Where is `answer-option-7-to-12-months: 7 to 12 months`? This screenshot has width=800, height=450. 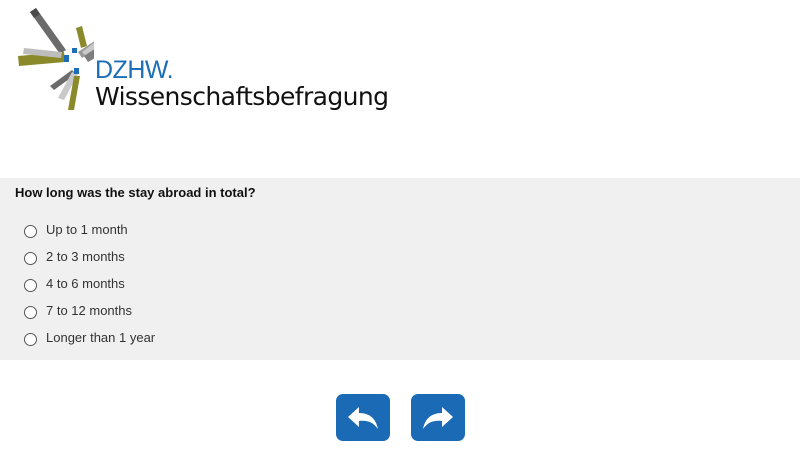 answer-option-7-to-12-months: 7 to 12 months is located at coordinates (89, 310).